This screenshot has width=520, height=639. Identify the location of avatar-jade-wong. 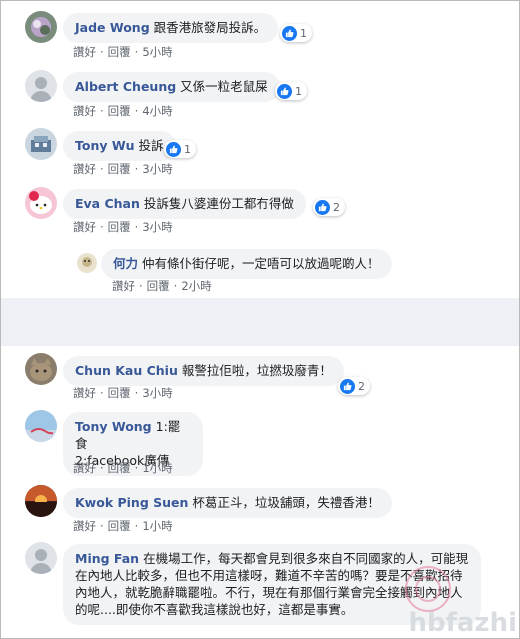
(41, 27).